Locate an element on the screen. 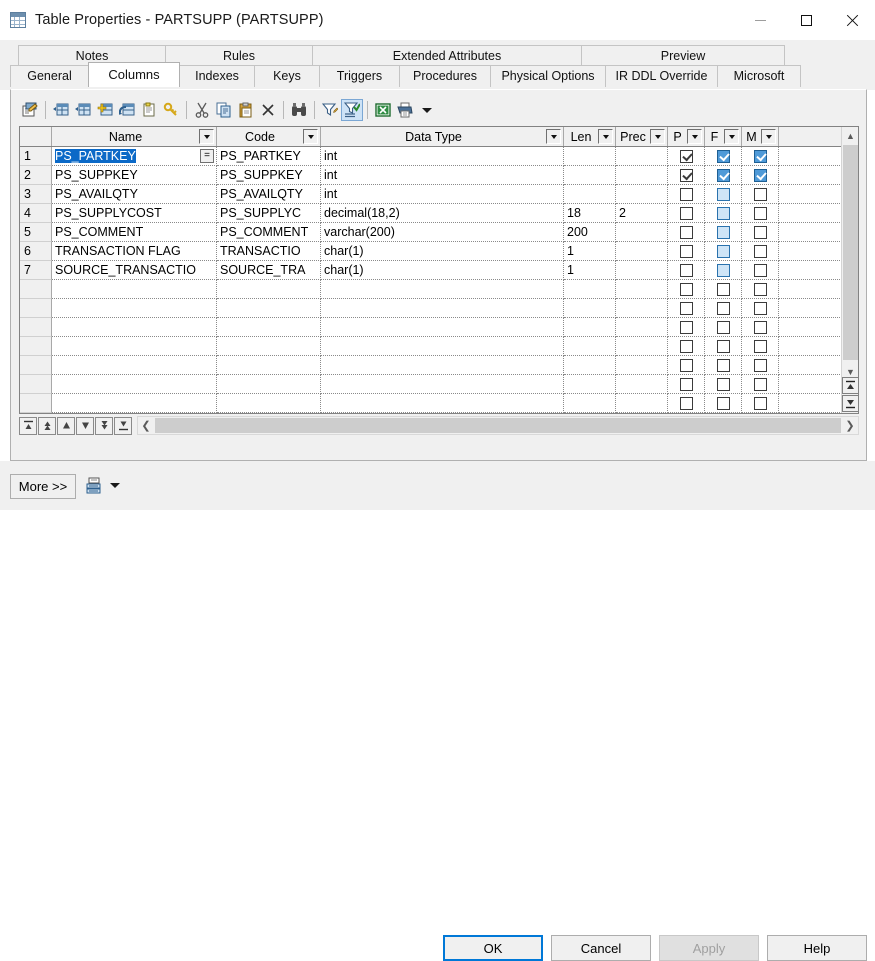 The image size is (875, 961). delete-row-icon is located at coordinates (149, 110).